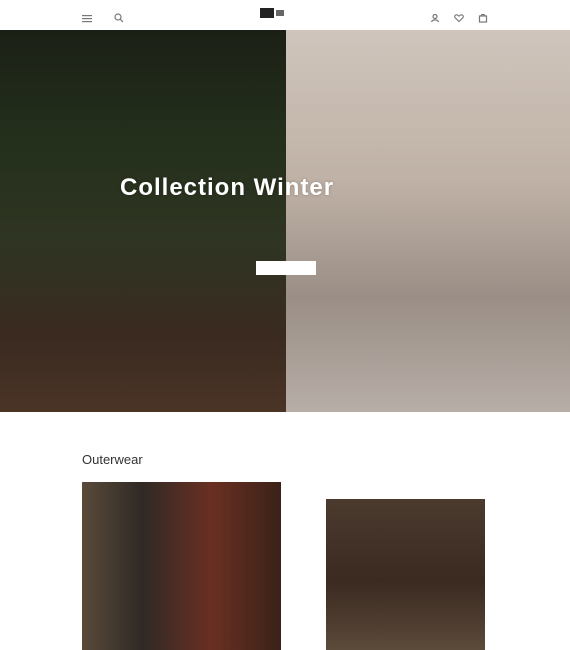 The width and height of the screenshot is (570, 650). Describe the element at coordinates (280, 13) in the screenshot. I see `logo-mark` at that location.